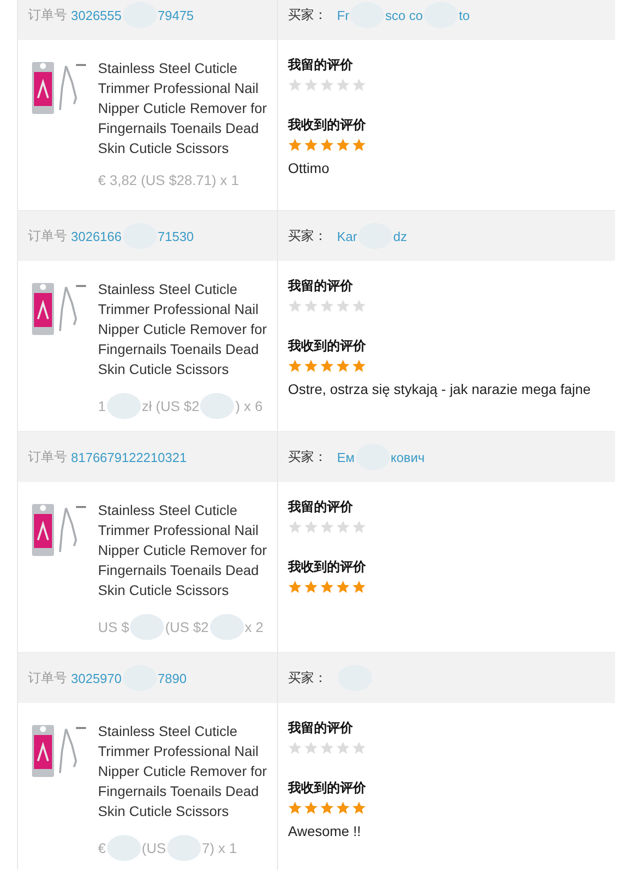 The width and height of the screenshot is (620, 870). What do you see at coordinates (172, 678) in the screenshot?
I see `order-number: 7890` at bounding box center [172, 678].